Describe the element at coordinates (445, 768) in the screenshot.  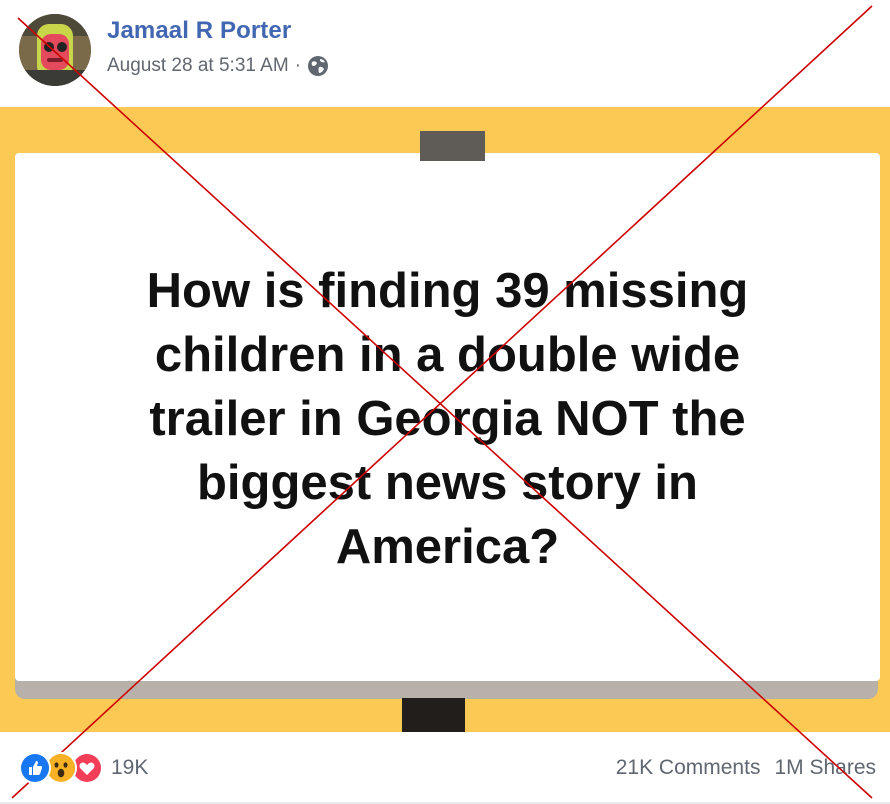
I see `post-footer: 19K 21K Comments 1M Shares` at that location.